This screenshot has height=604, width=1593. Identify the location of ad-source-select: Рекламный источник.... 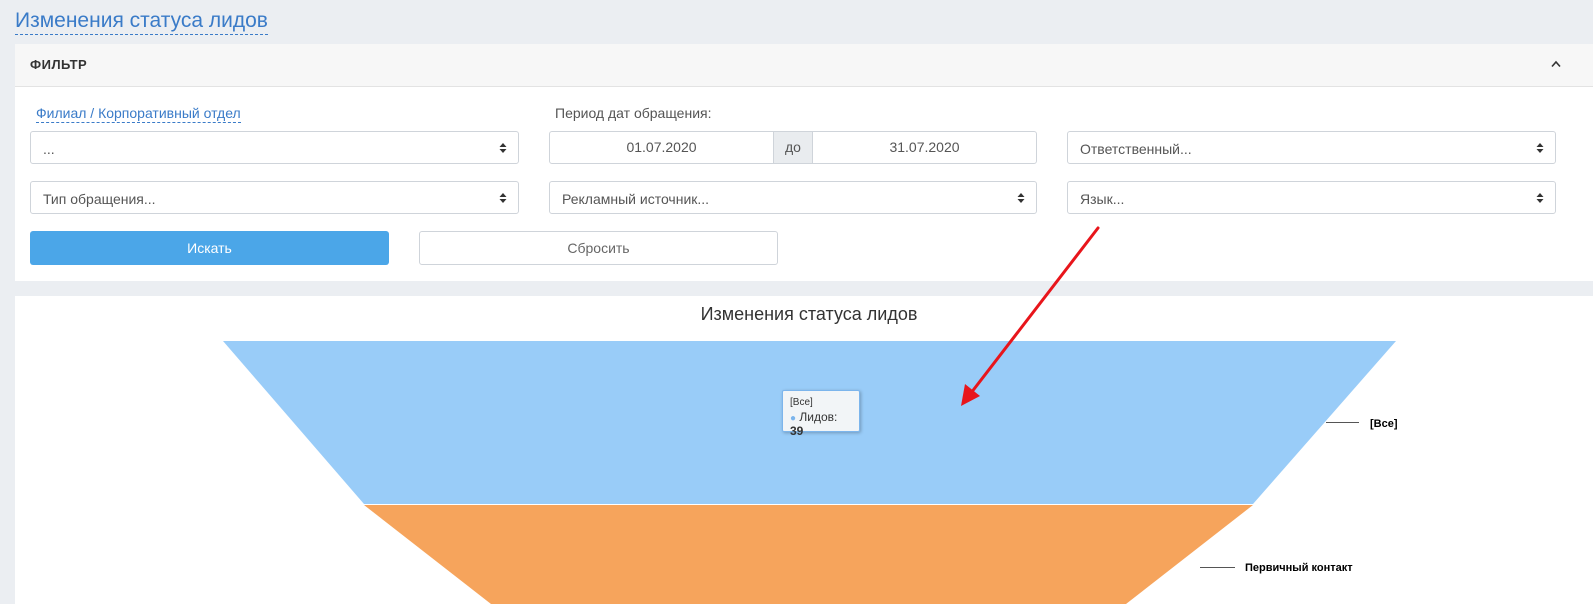
(793, 197).